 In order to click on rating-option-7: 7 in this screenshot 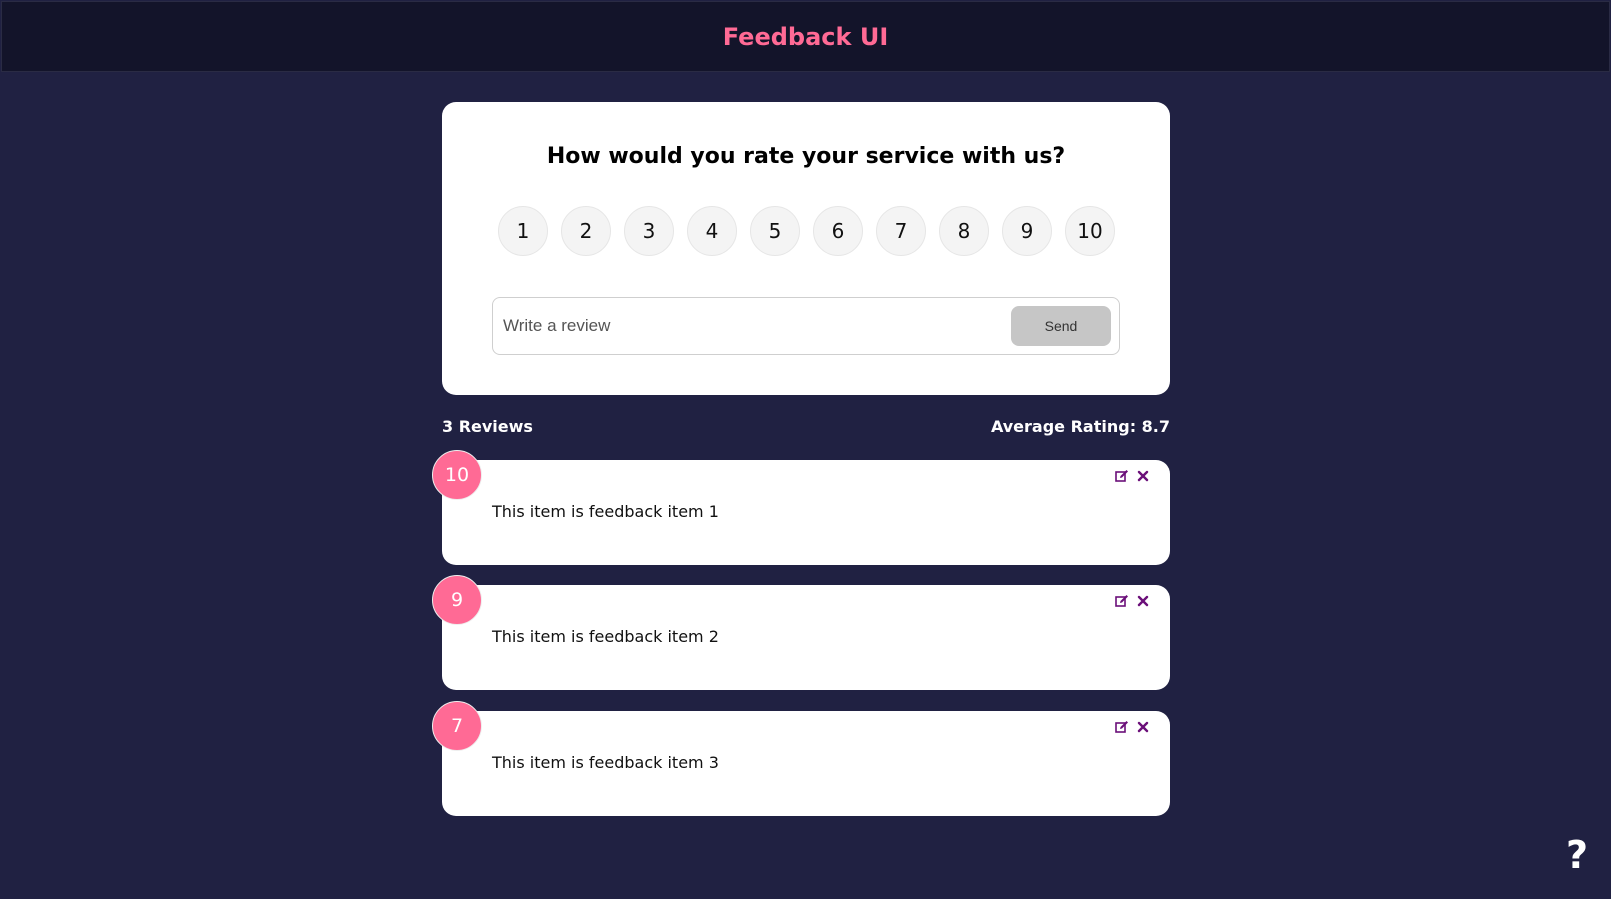, I will do `click(901, 231)`.